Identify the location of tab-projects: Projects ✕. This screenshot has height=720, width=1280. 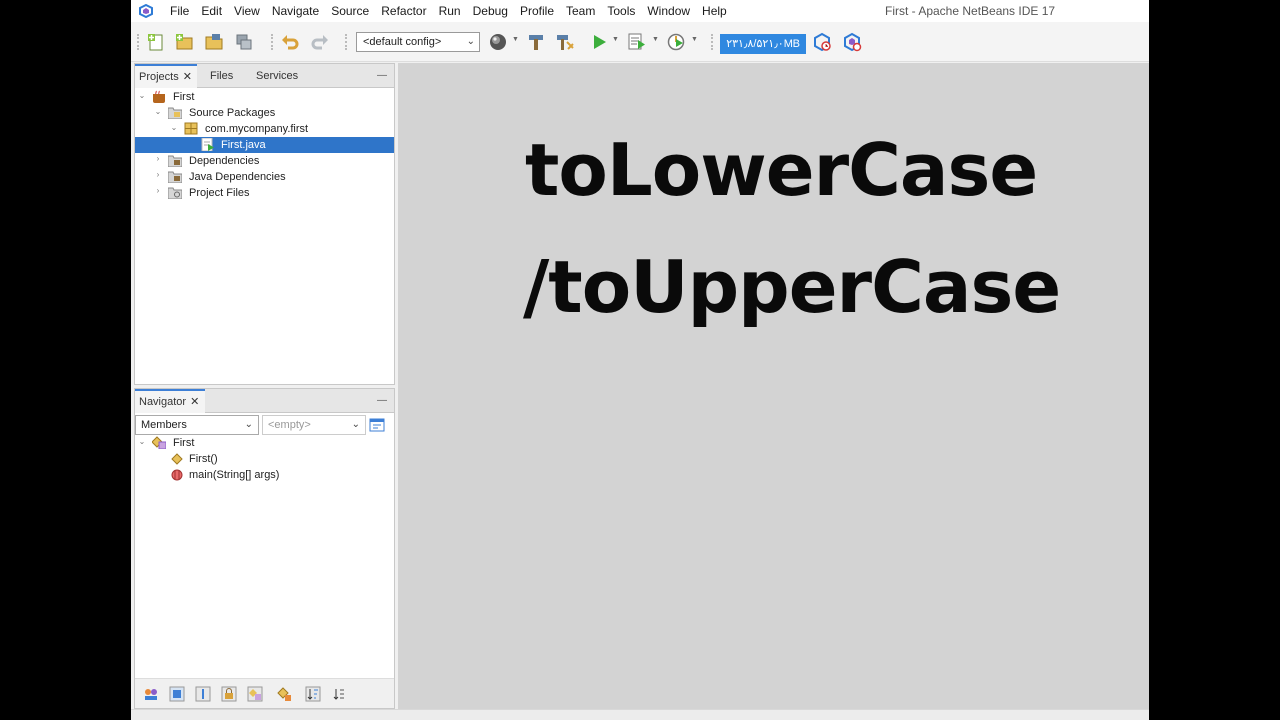
(166, 76).